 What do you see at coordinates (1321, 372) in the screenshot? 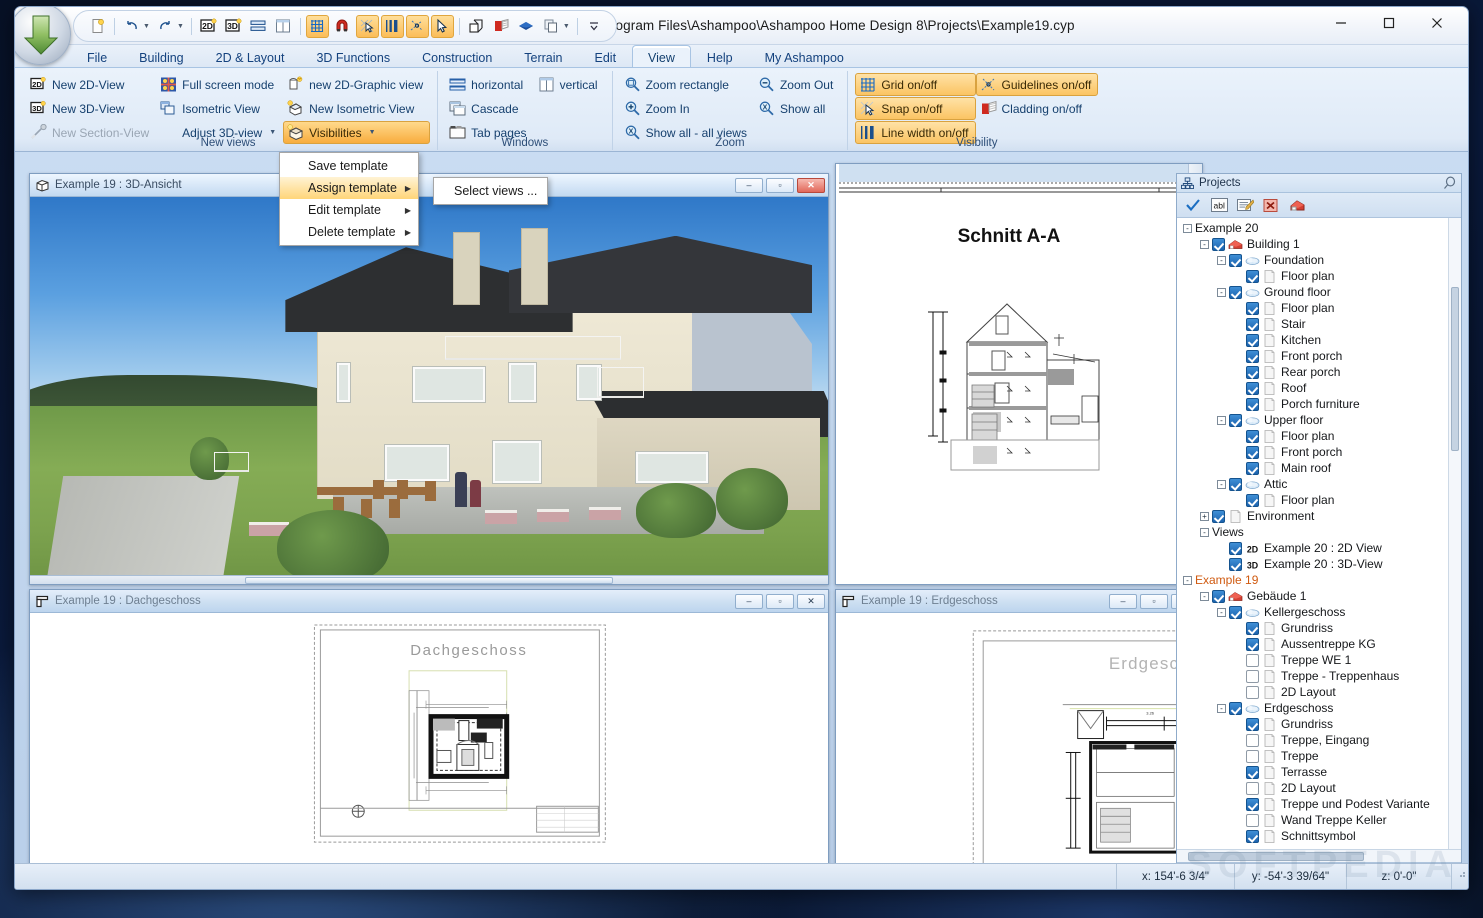
I see `tree-item: Rear porch` at bounding box center [1321, 372].